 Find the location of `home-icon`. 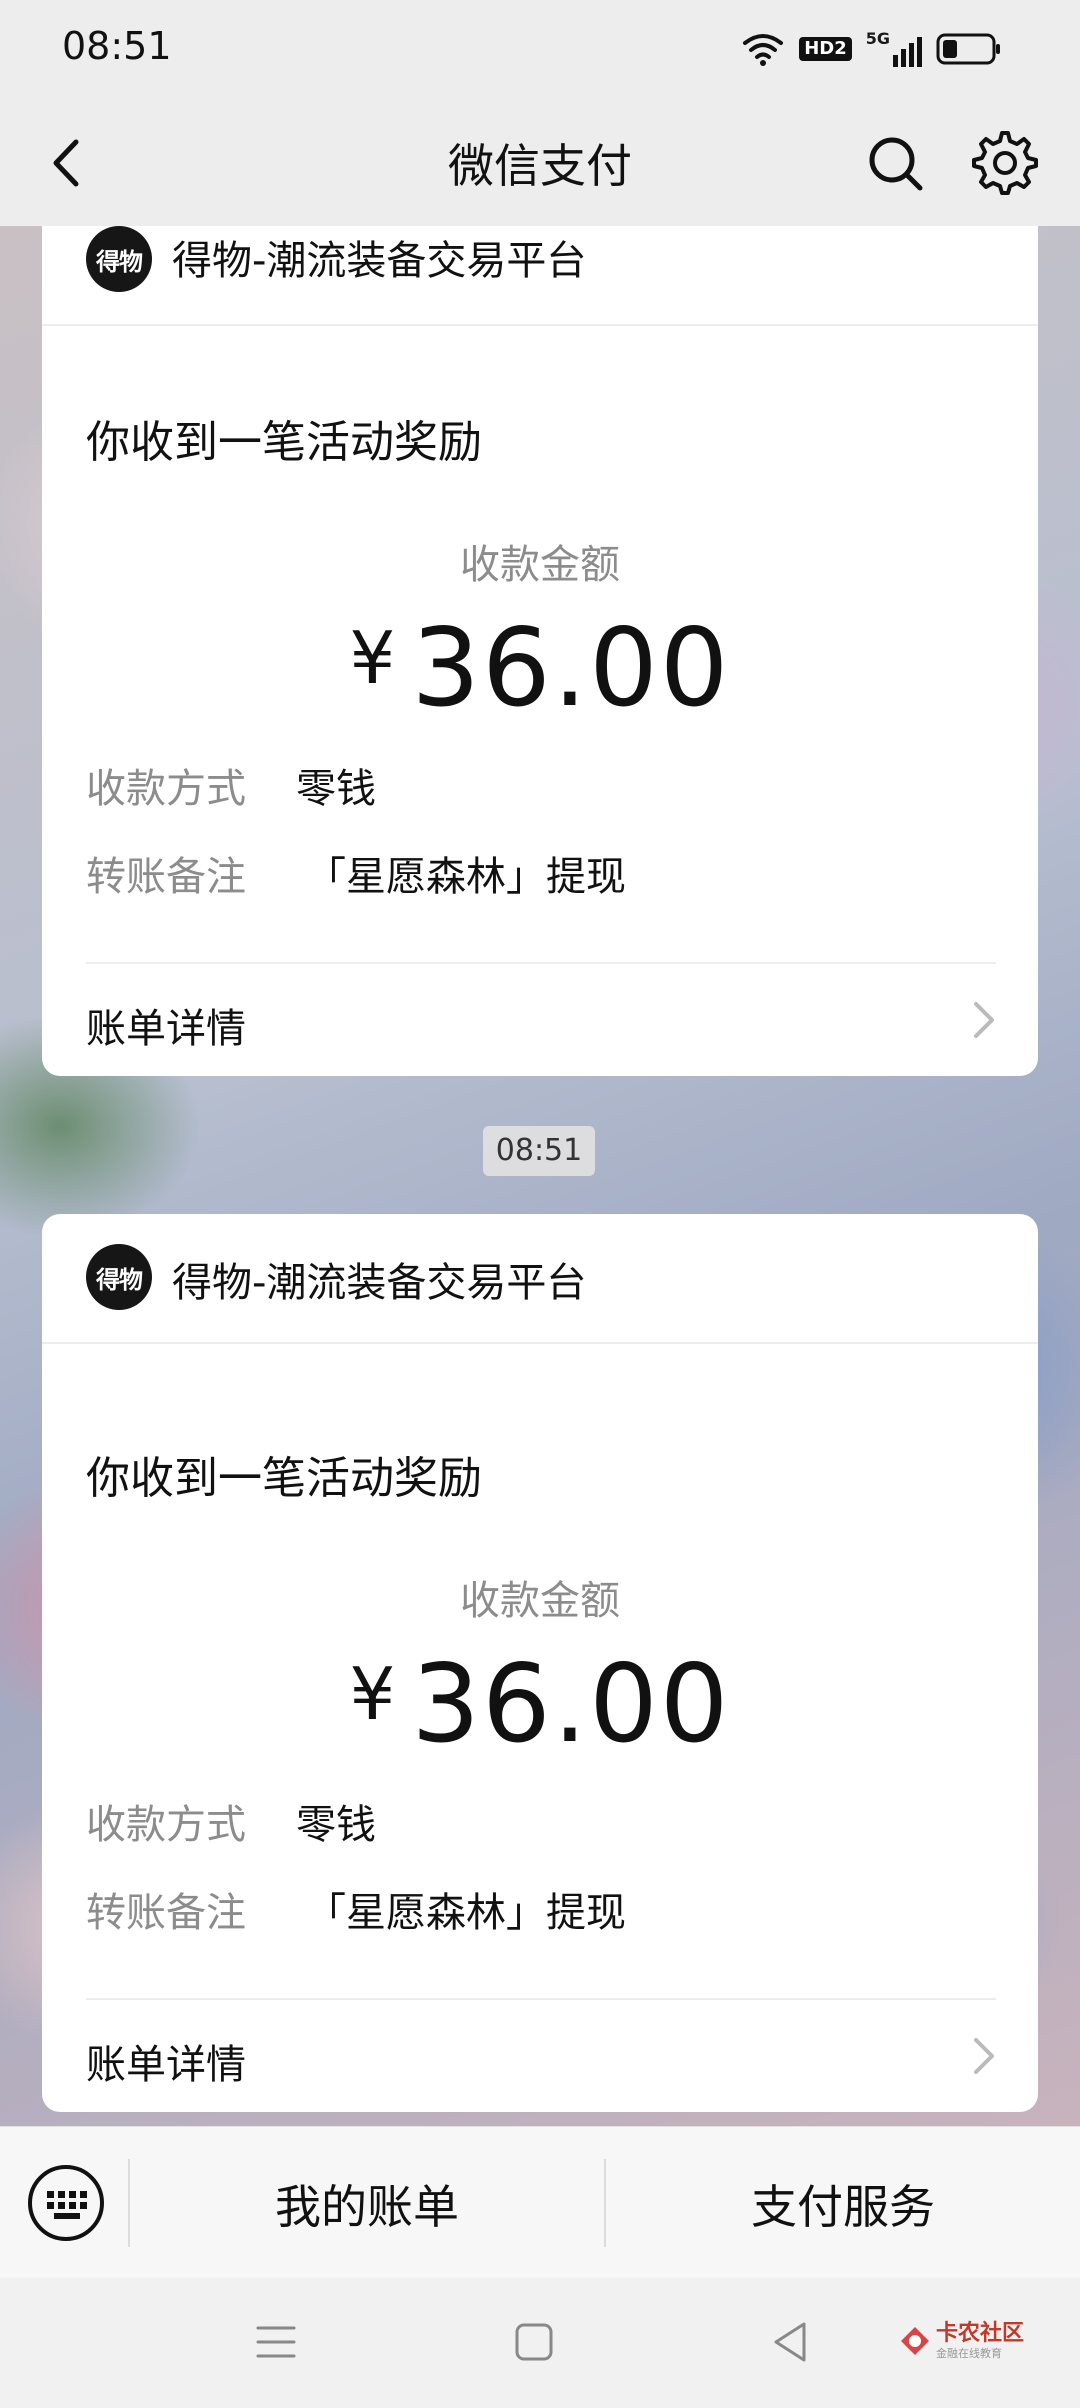

home-icon is located at coordinates (534, 2342).